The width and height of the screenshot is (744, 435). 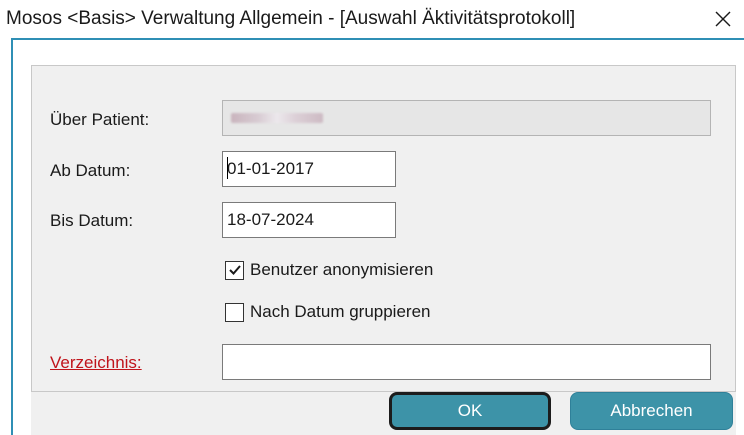 I want to click on group-by-date-checkbox-label: Nach Datum gruppieren, so click(x=340, y=311).